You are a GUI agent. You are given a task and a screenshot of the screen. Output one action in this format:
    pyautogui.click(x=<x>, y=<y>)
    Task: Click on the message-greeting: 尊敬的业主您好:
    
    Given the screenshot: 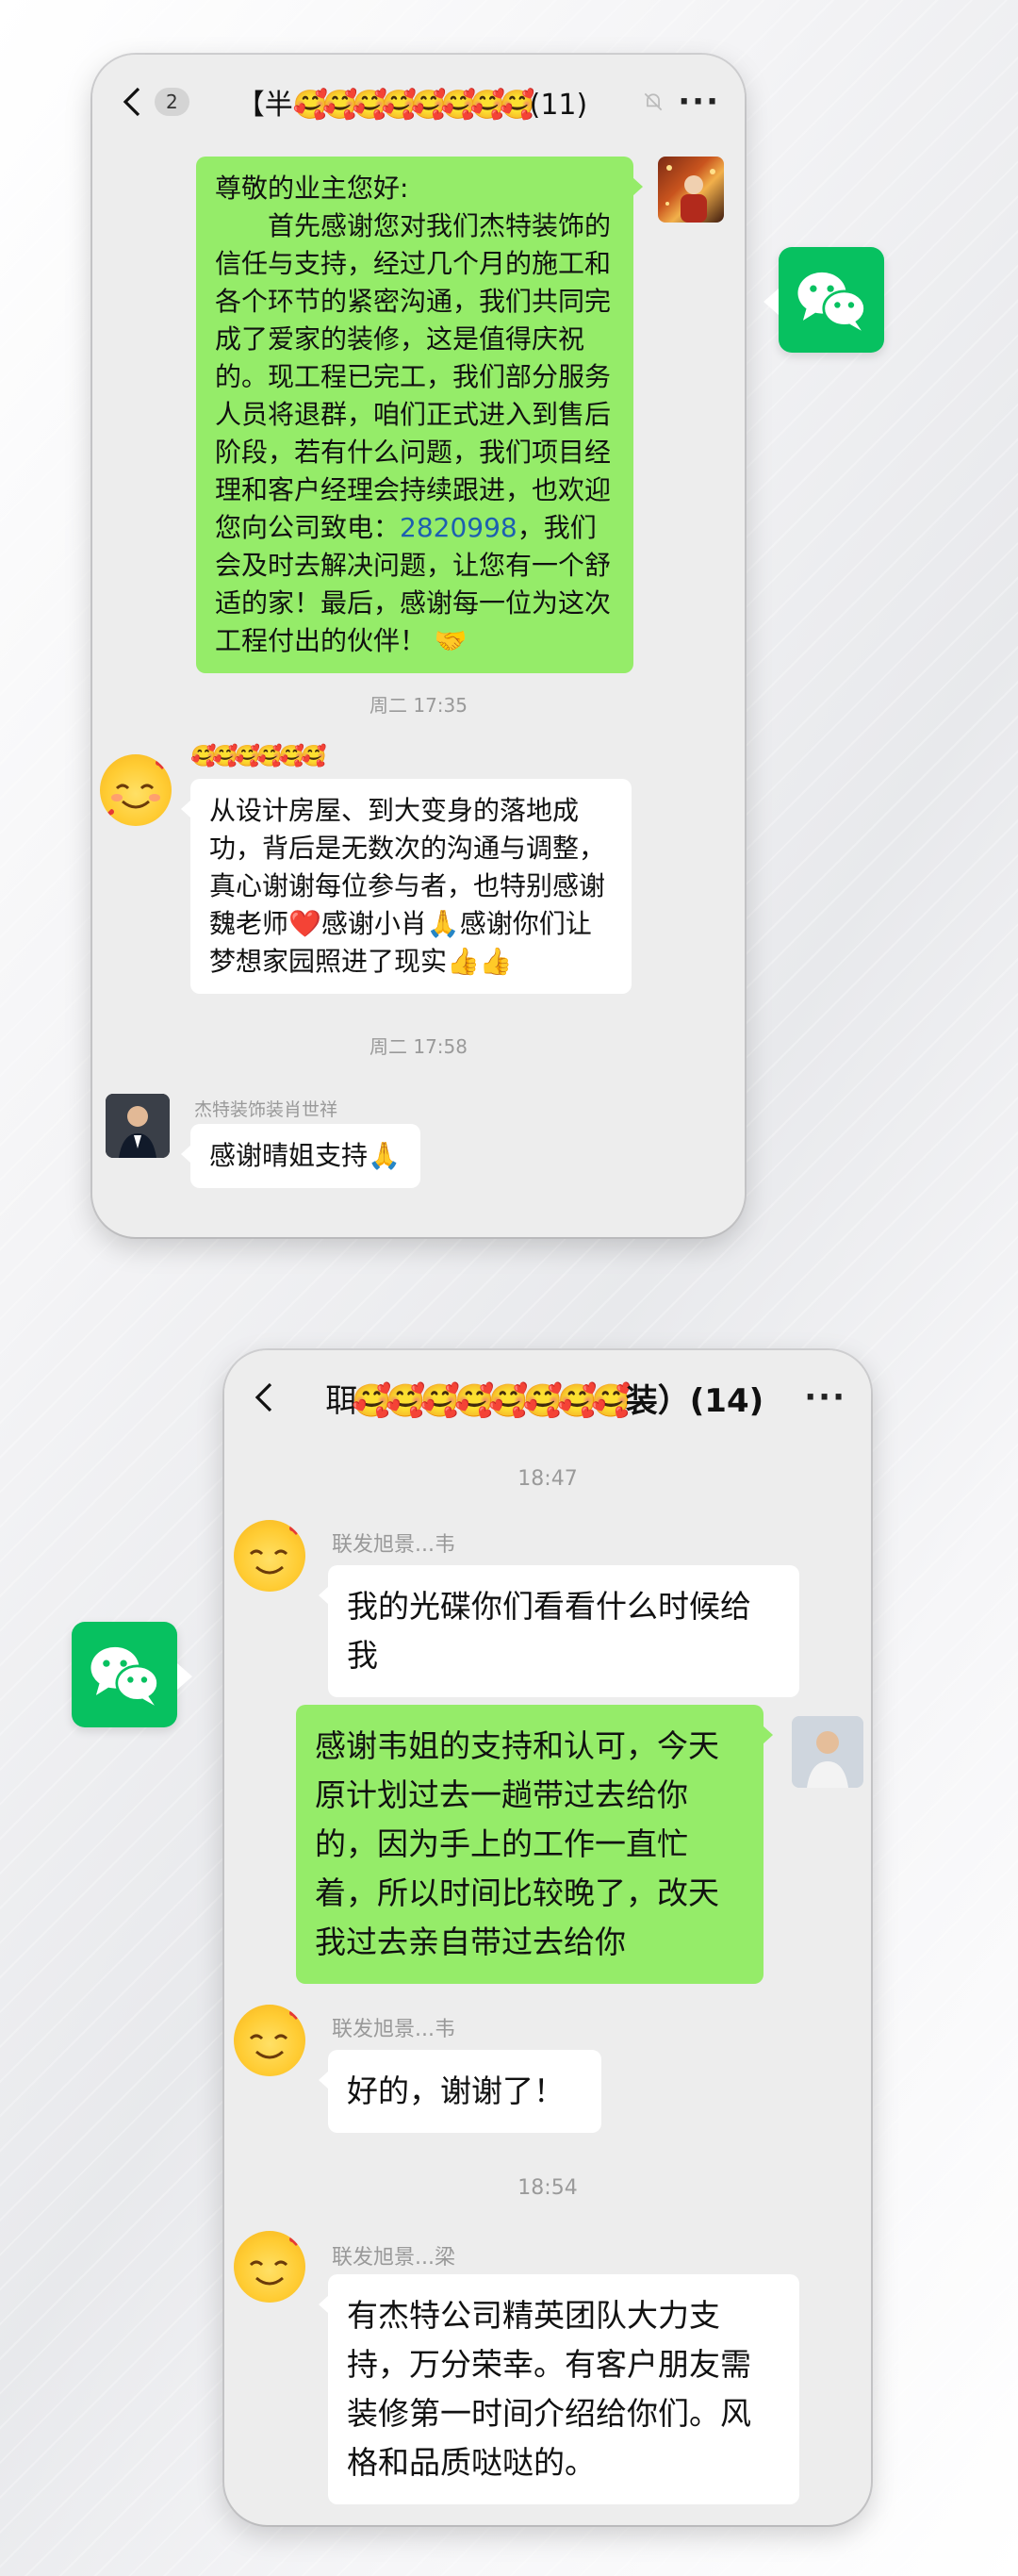 What is the action you would take?
    pyautogui.click(x=312, y=188)
    